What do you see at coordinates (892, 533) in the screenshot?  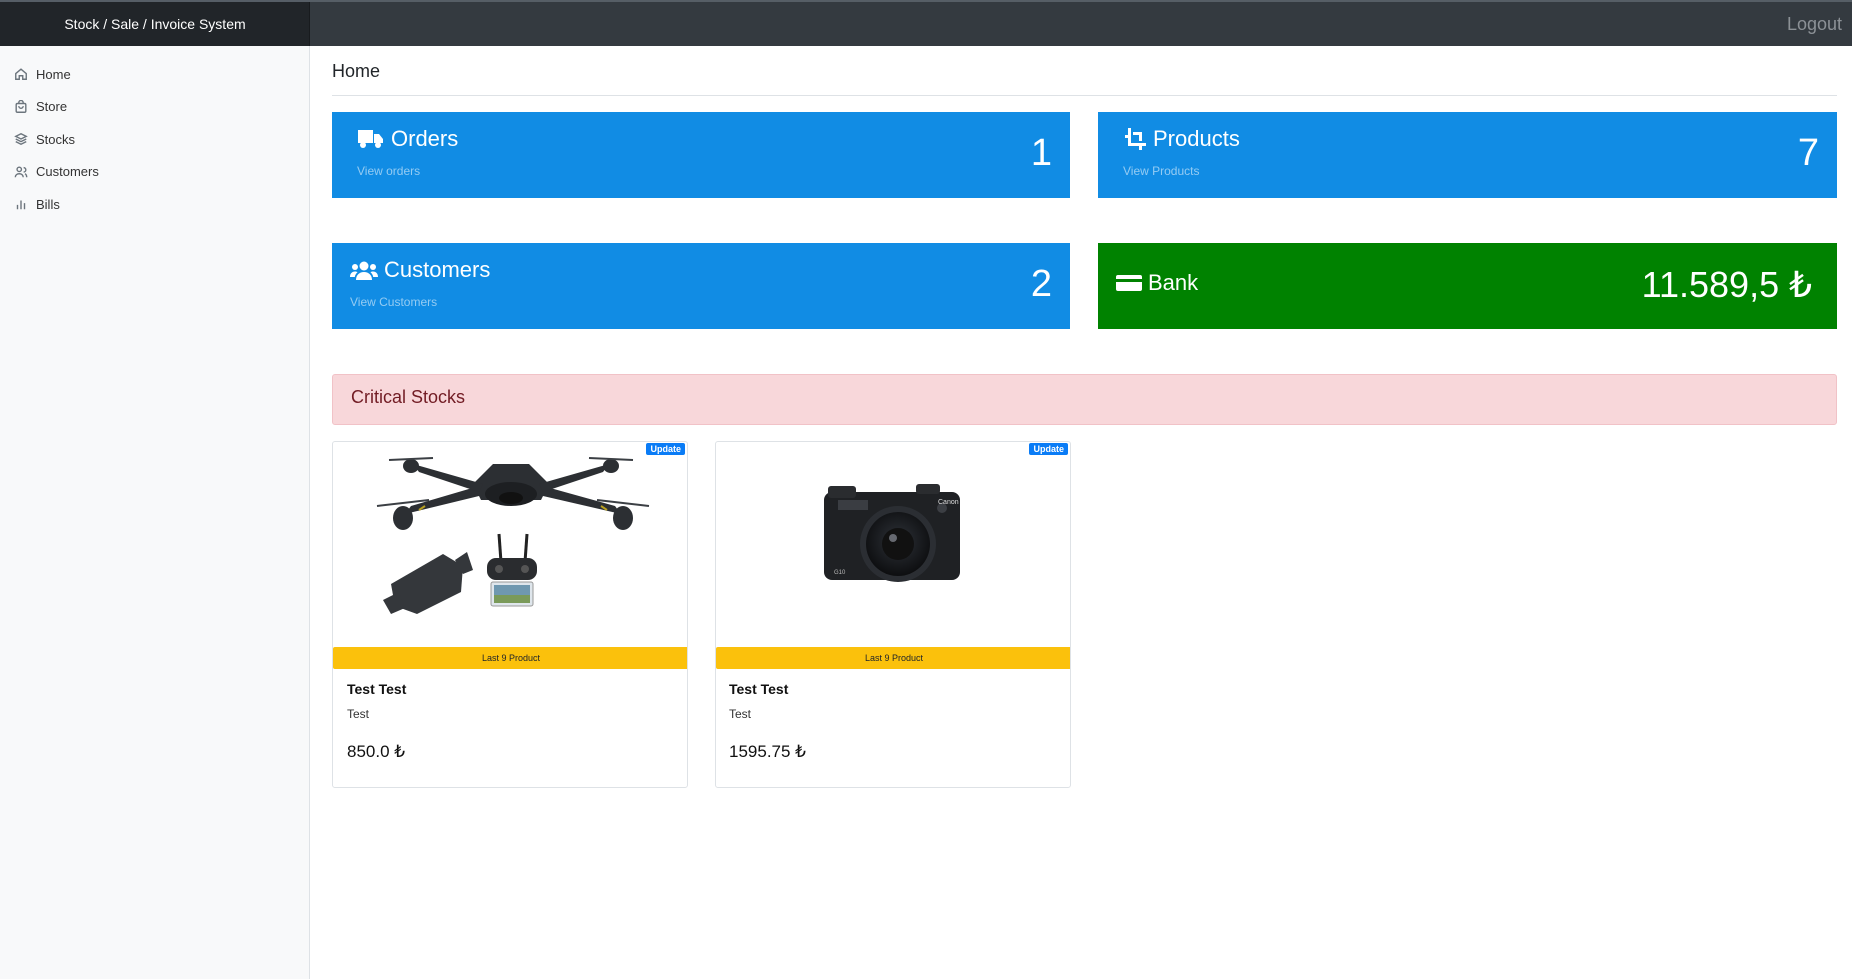 I see `camera-image: Canon G10` at bounding box center [892, 533].